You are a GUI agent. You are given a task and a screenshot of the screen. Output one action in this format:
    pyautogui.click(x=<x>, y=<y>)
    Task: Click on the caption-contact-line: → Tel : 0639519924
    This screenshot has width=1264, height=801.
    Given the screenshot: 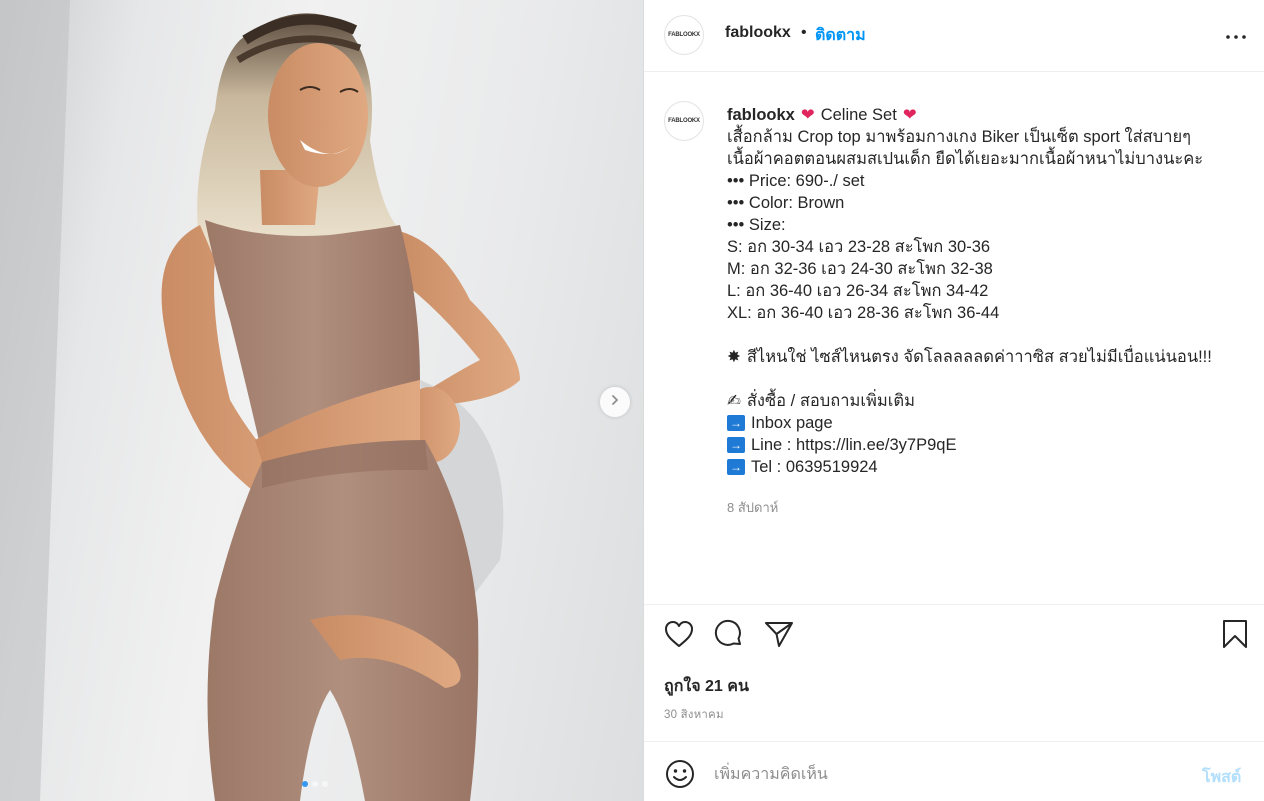 What is the action you would take?
    pyautogui.click(x=987, y=467)
    